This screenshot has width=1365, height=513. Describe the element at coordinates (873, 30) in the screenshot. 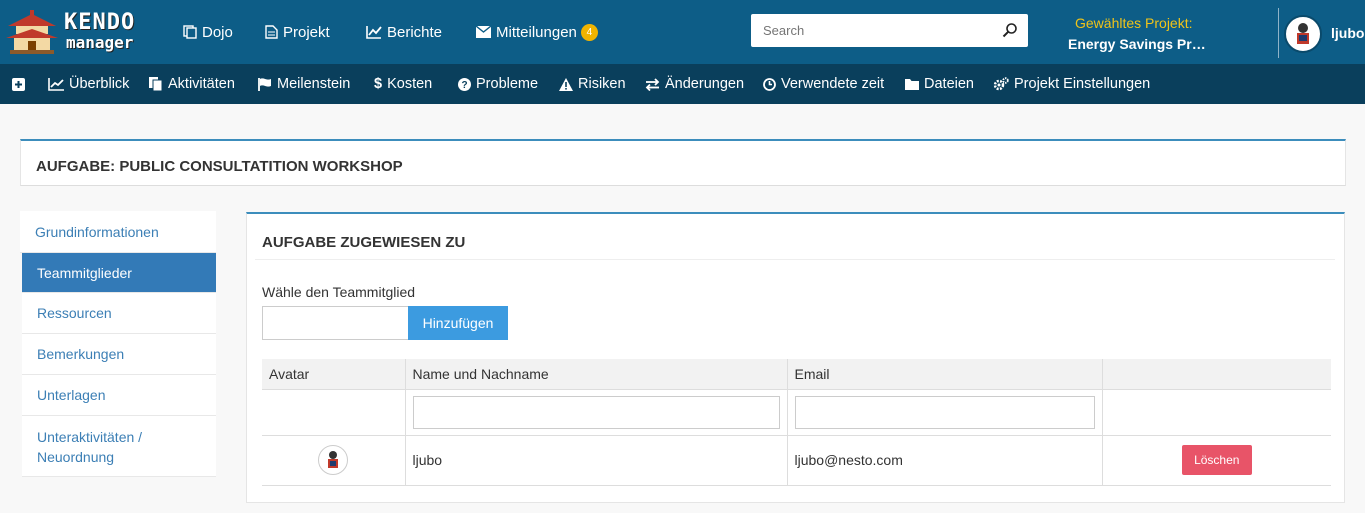

I see `search-input` at that location.